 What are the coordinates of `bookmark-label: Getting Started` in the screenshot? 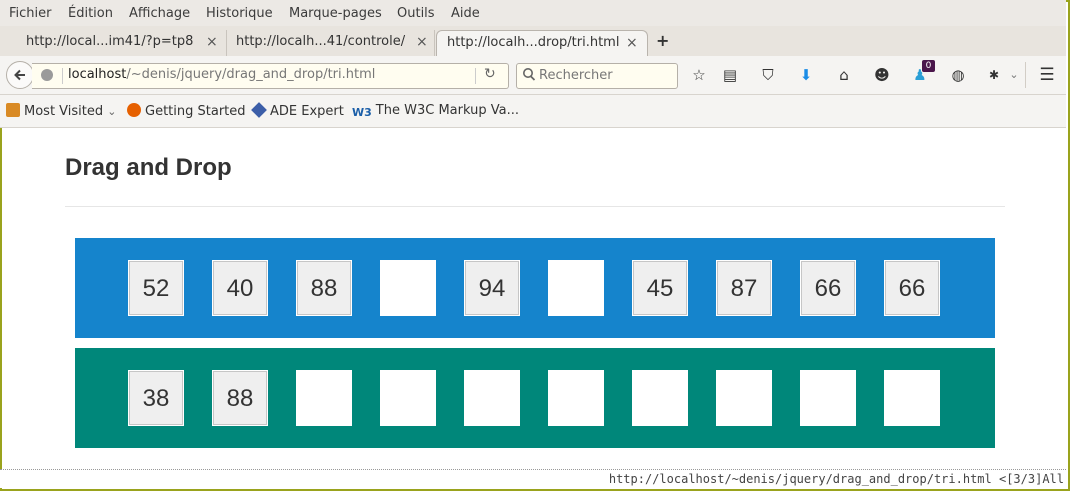 It's located at (195, 111).